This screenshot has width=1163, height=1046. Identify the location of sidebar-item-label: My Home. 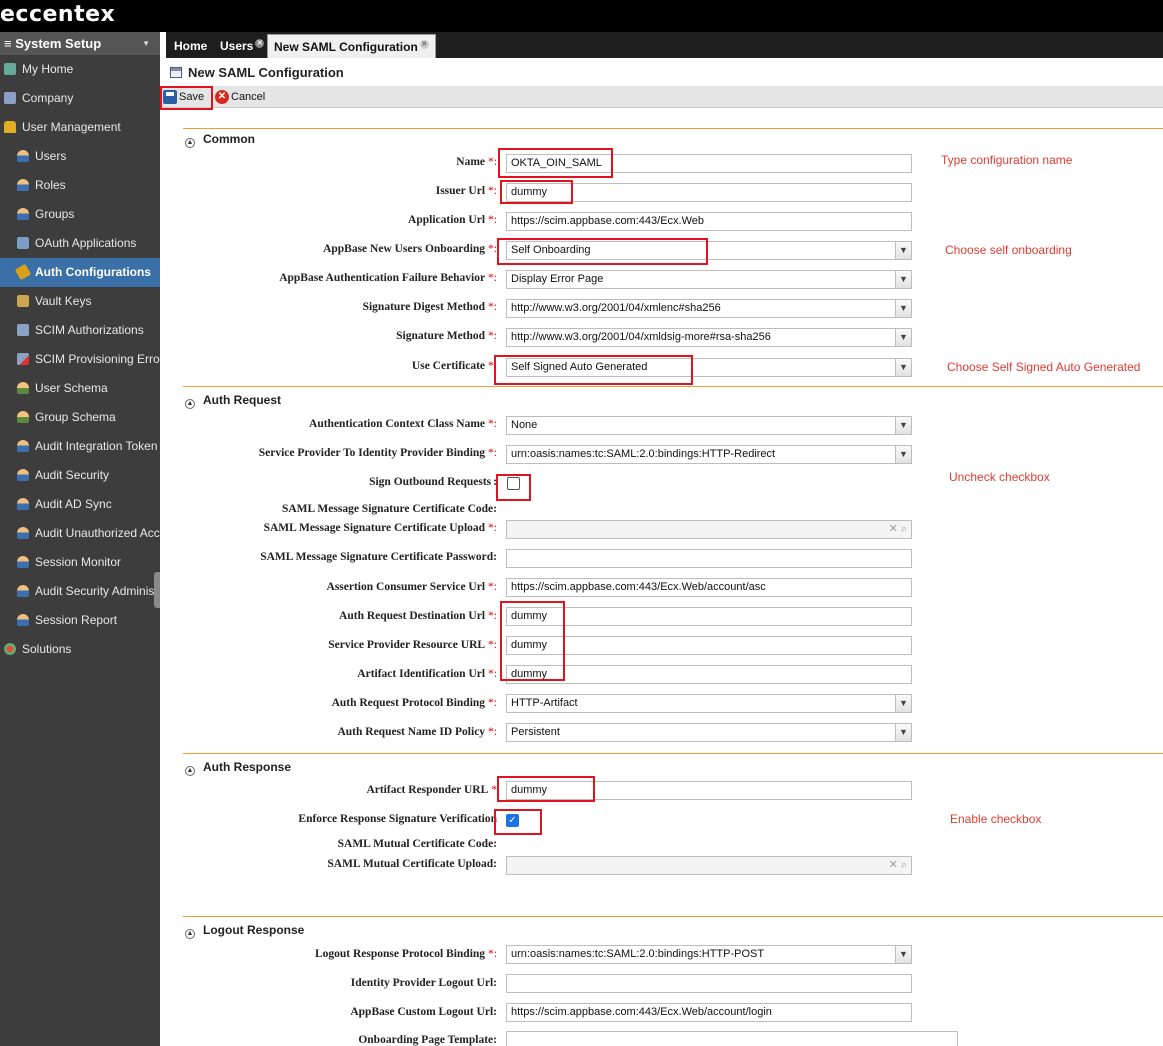
(48, 69).